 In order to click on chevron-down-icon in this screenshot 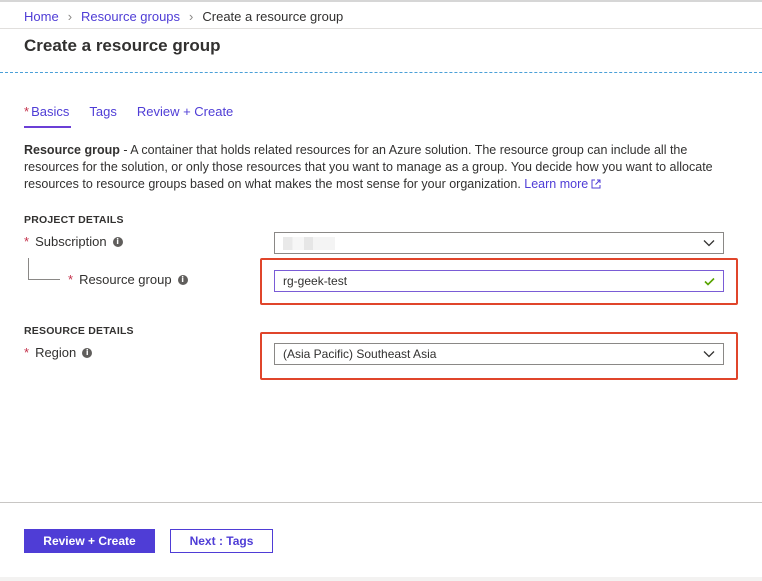, I will do `click(709, 243)`.